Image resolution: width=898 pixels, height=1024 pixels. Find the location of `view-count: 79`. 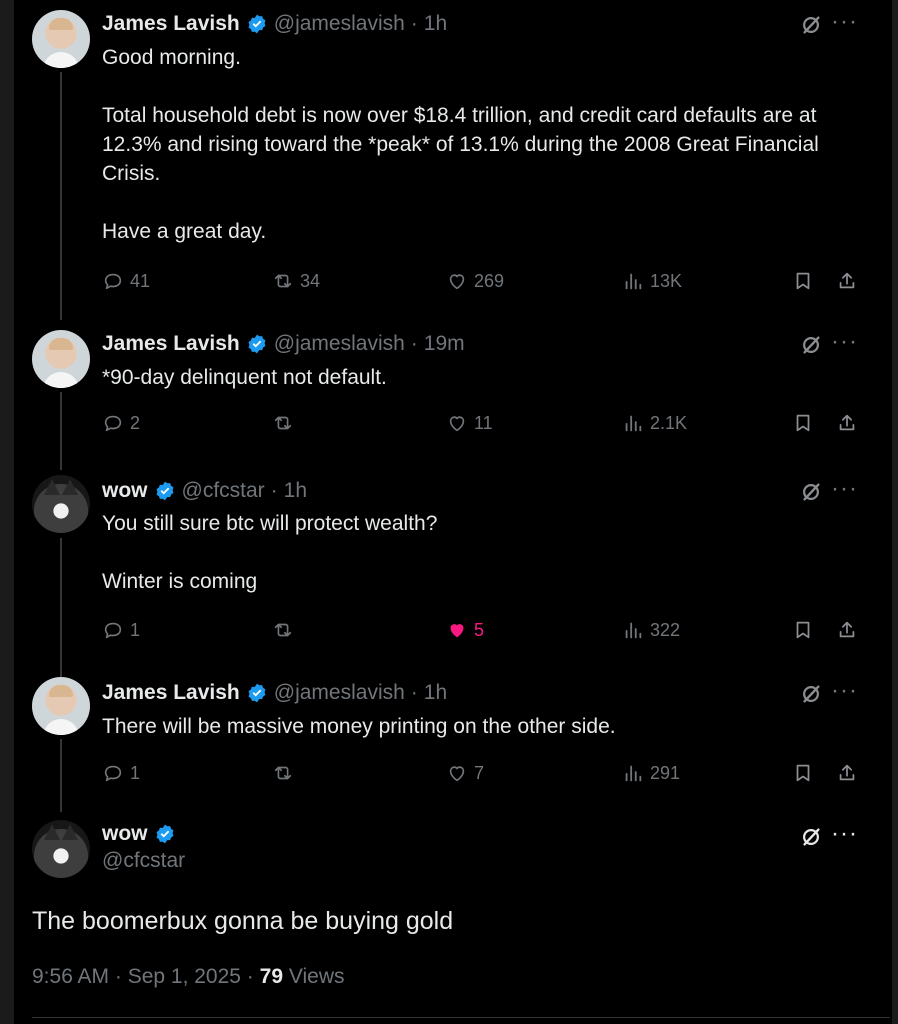

view-count: 79 is located at coordinates (271, 976).